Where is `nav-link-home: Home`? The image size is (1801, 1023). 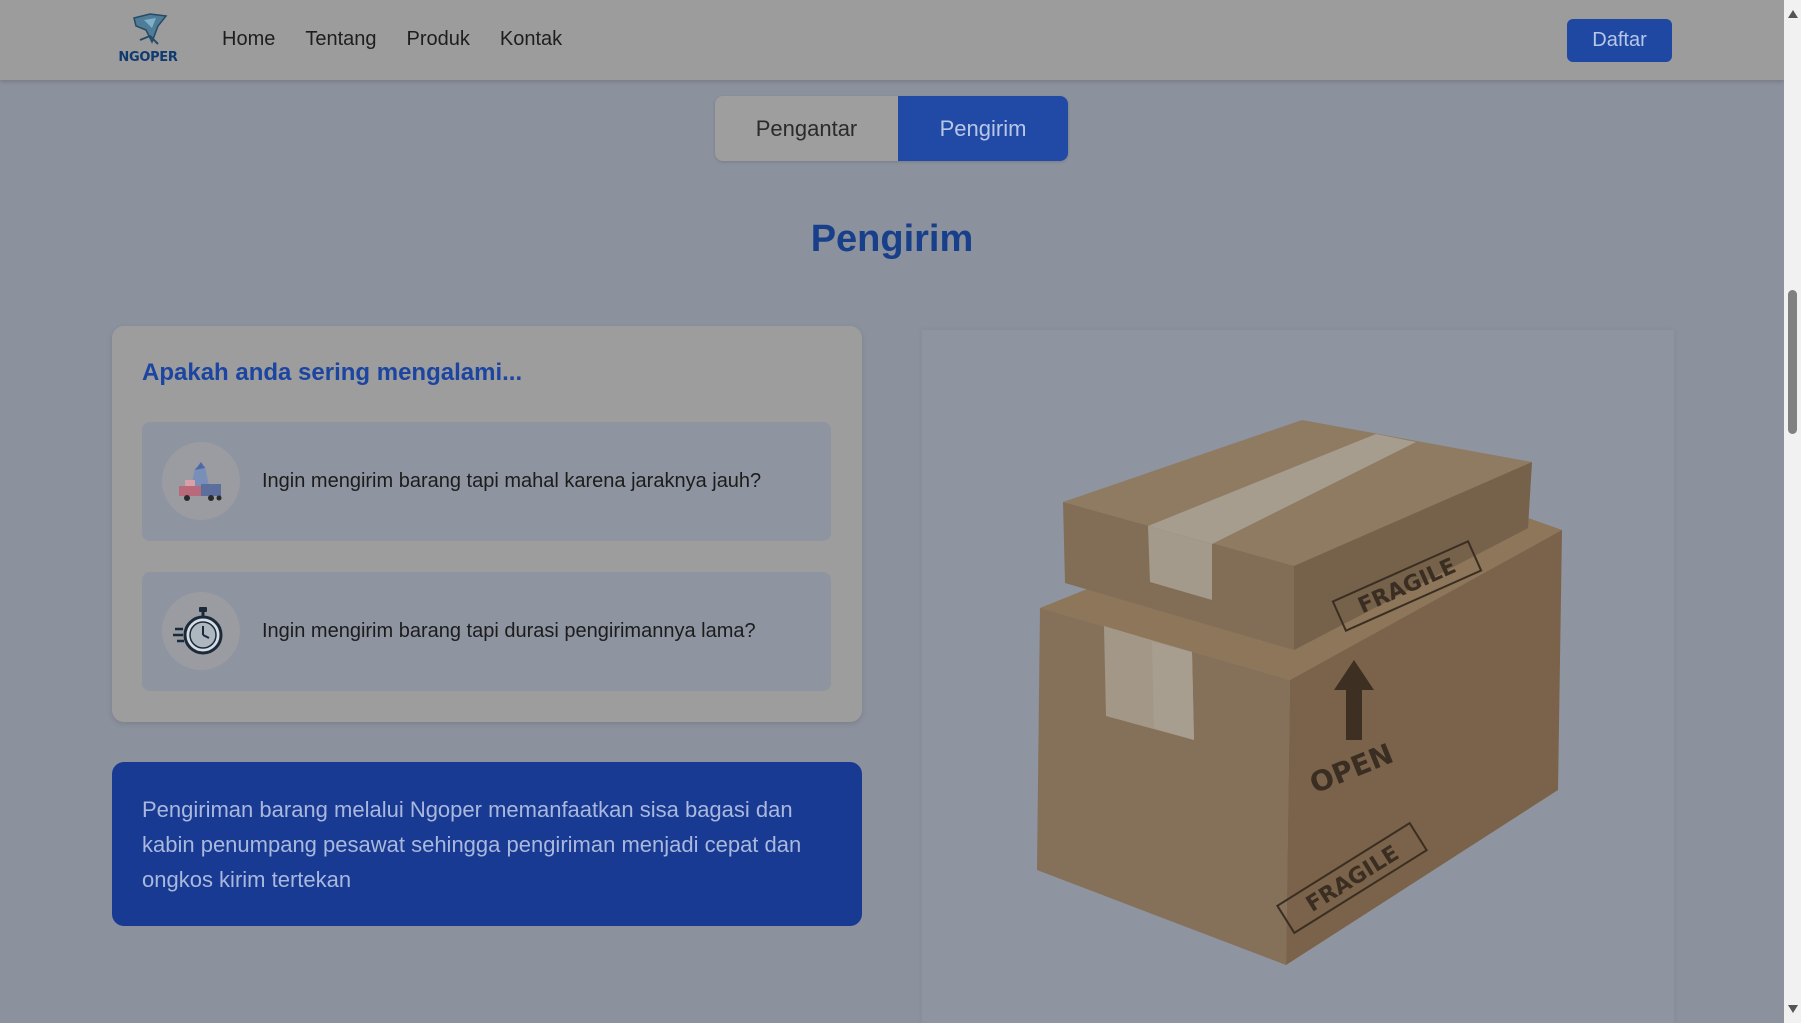
nav-link-home: Home is located at coordinates (248, 39).